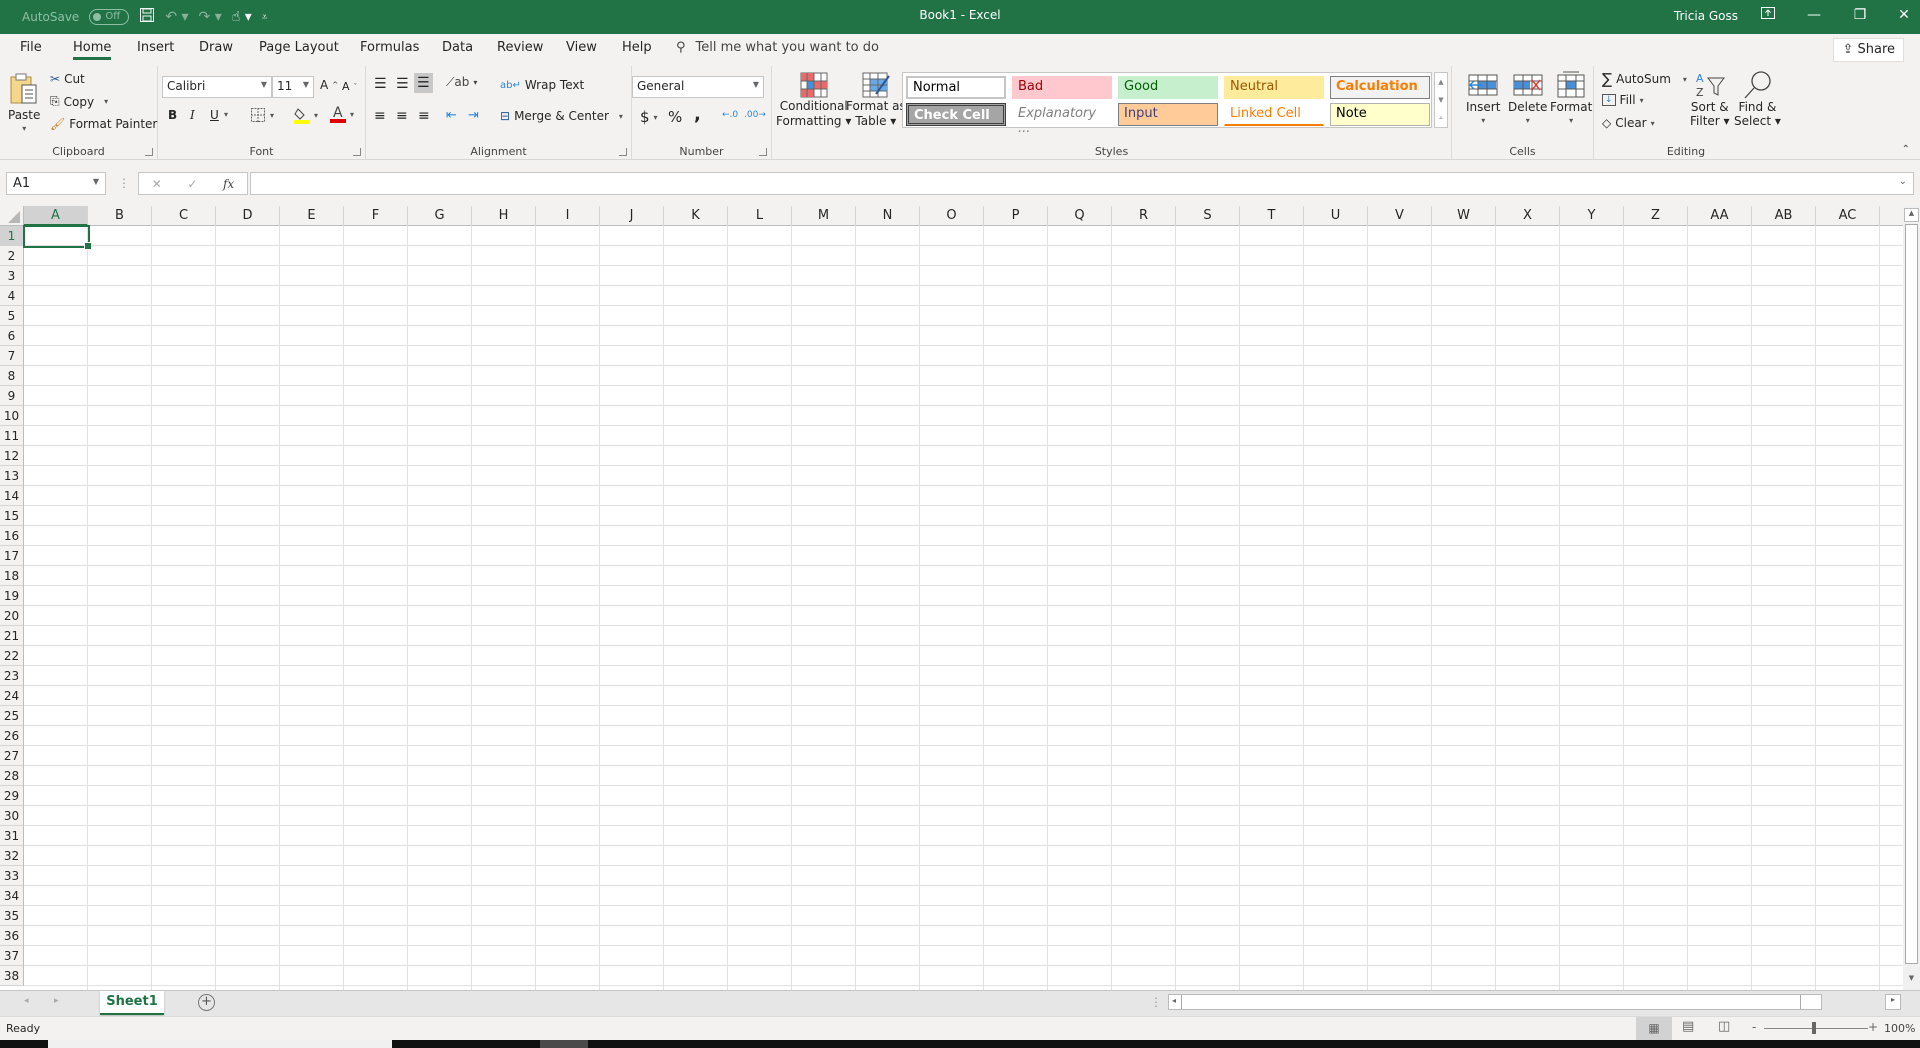 The width and height of the screenshot is (1920, 1048). What do you see at coordinates (293, 87) in the screenshot?
I see `font-size-select: 11 ▼` at bounding box center [293, 87].